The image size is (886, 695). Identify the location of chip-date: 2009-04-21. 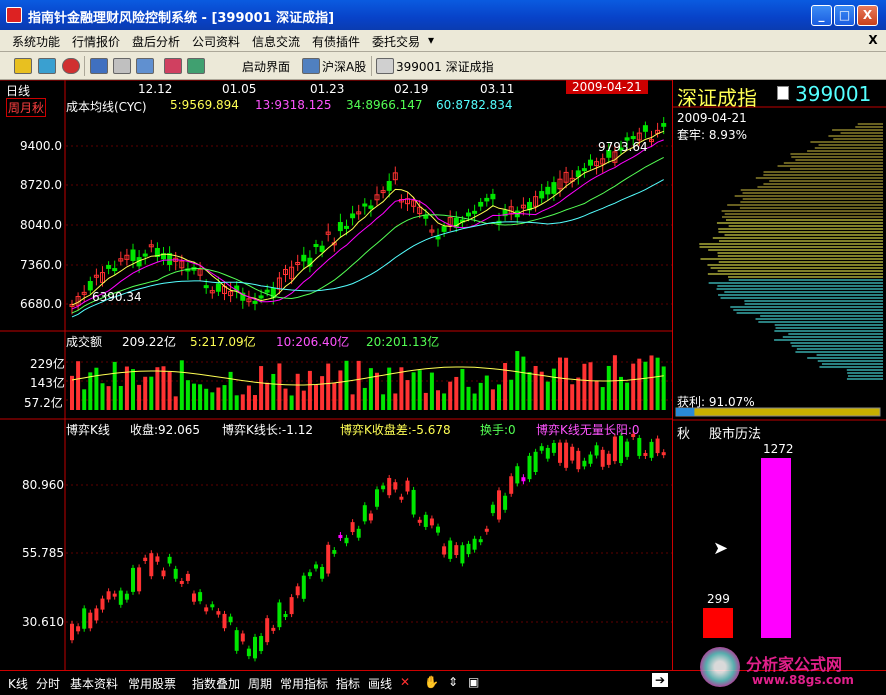
(712, 118).